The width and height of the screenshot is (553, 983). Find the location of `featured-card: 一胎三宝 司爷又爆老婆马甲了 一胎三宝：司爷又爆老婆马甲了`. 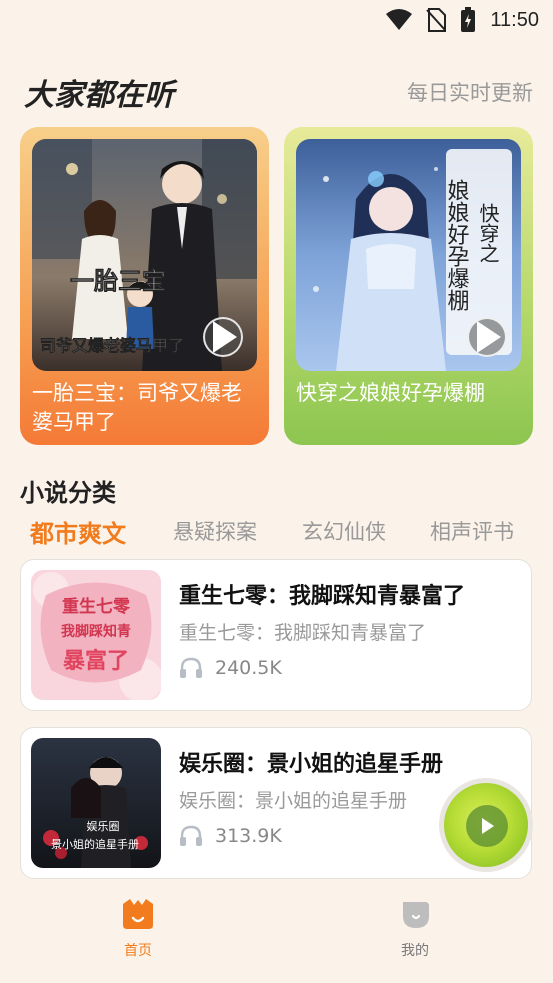

featured-card: 一胎三宝 司爷又爆老婆马甲了 一胎三宝：司爷又爆老婆马甲了 is located at coordinates (144, 286).